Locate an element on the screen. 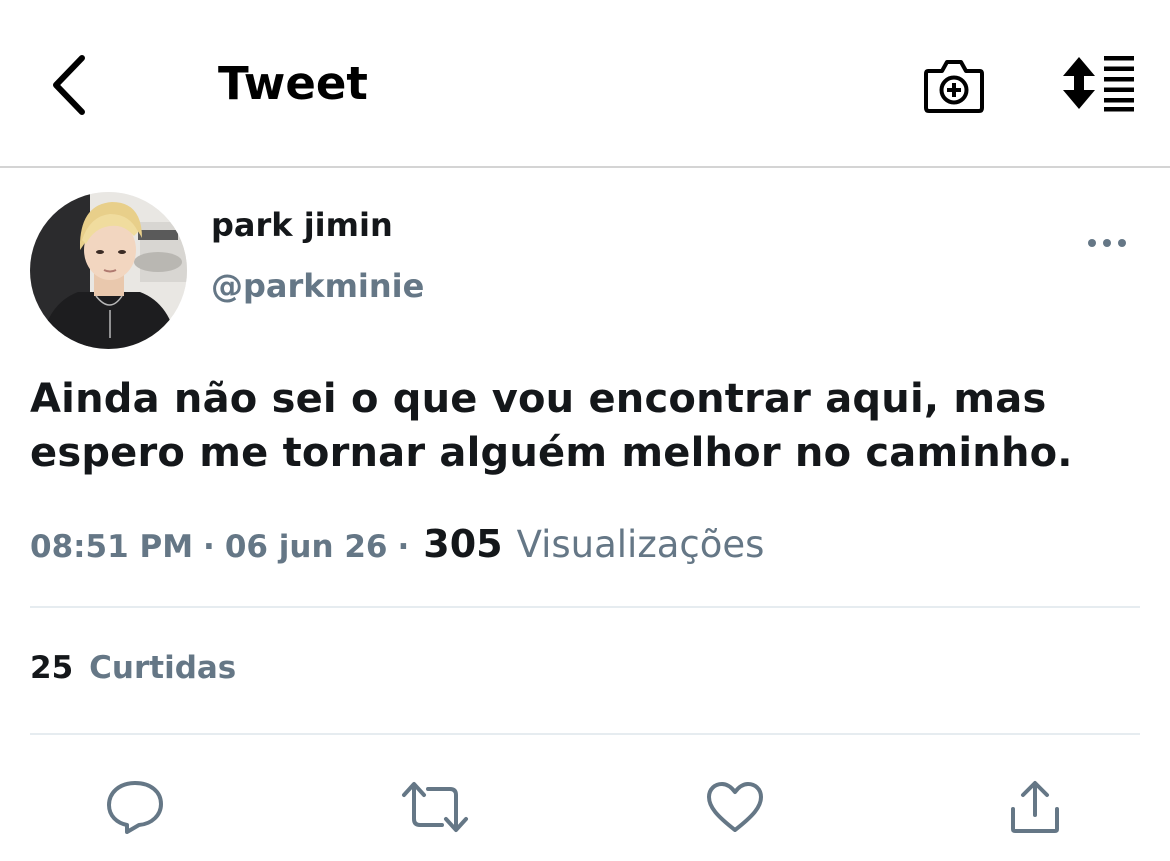 Image resolution: width=1170 pixels, height=861 pixels. likes-count: 25 is located at coordinates (52, 668).